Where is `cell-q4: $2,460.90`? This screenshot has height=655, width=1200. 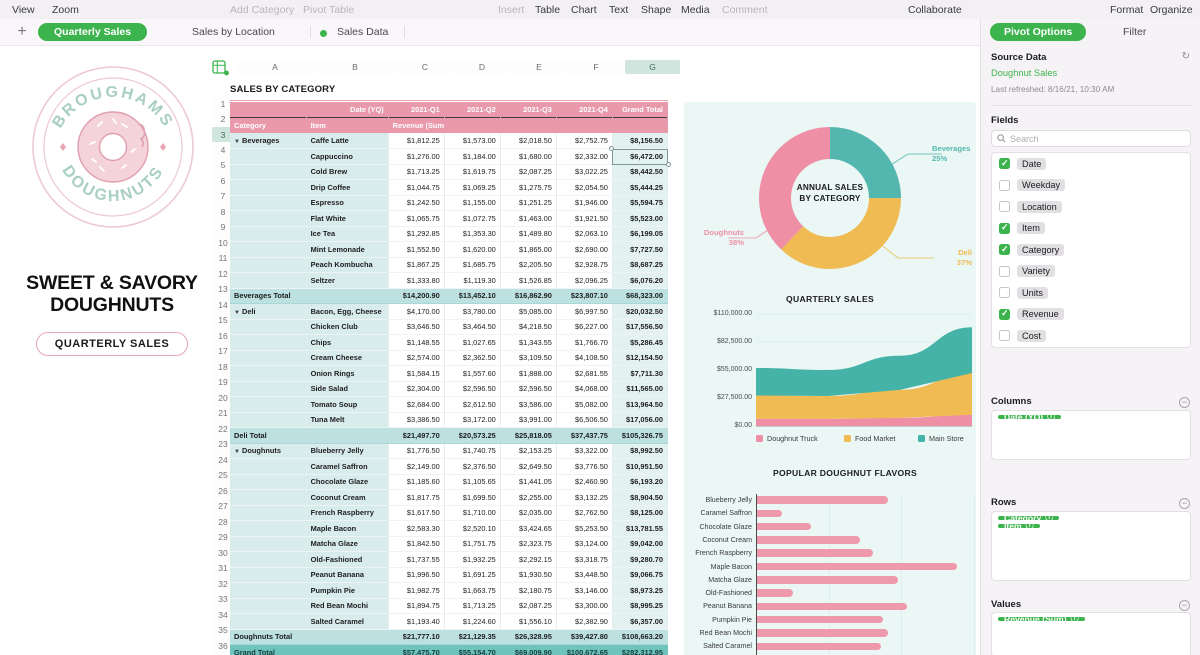 cell-q4: $2,460.90 is located at coordinates (584, 482).